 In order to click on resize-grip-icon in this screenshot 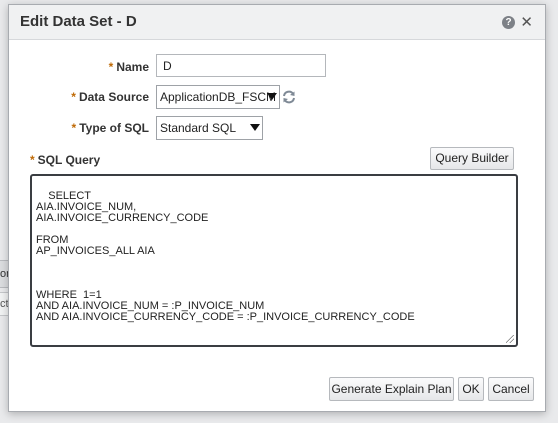, I will do `click(510, 339)`.